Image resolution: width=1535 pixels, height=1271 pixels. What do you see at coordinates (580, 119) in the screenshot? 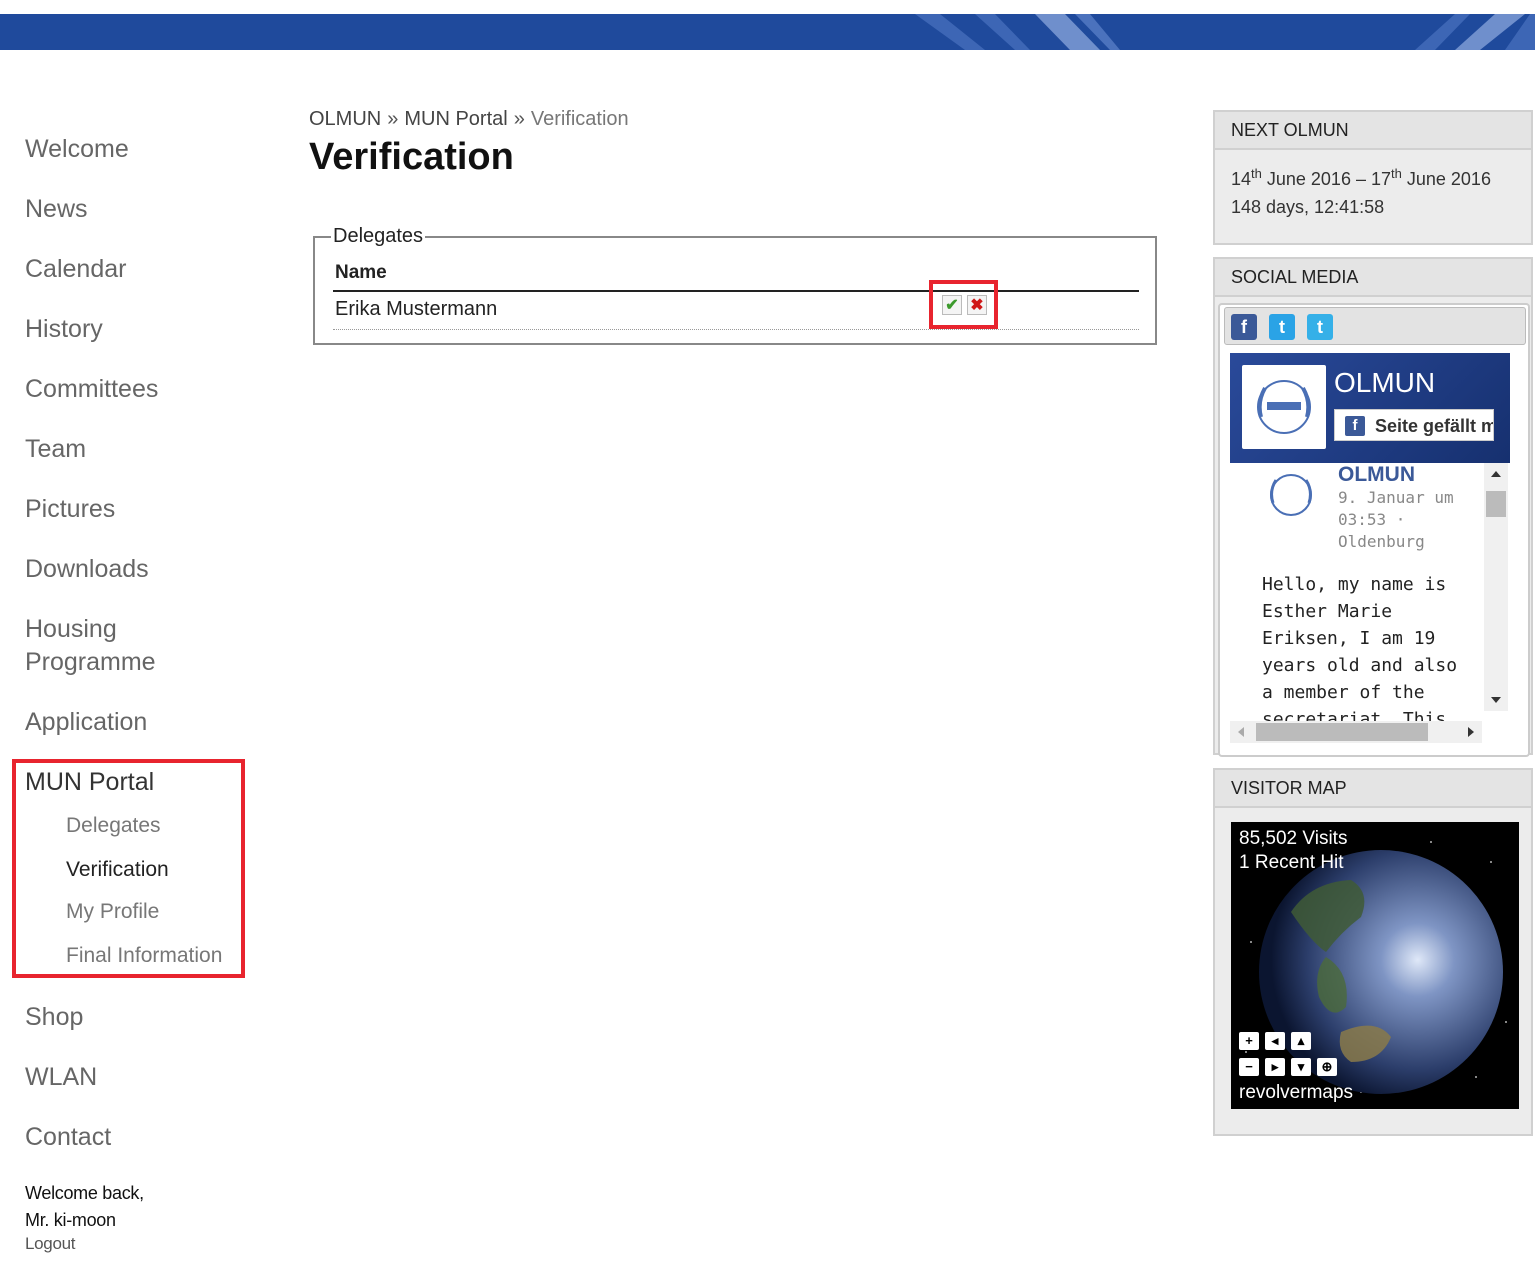
I see `breadcrumb-current: Verification` at bounding box center [580, 119].